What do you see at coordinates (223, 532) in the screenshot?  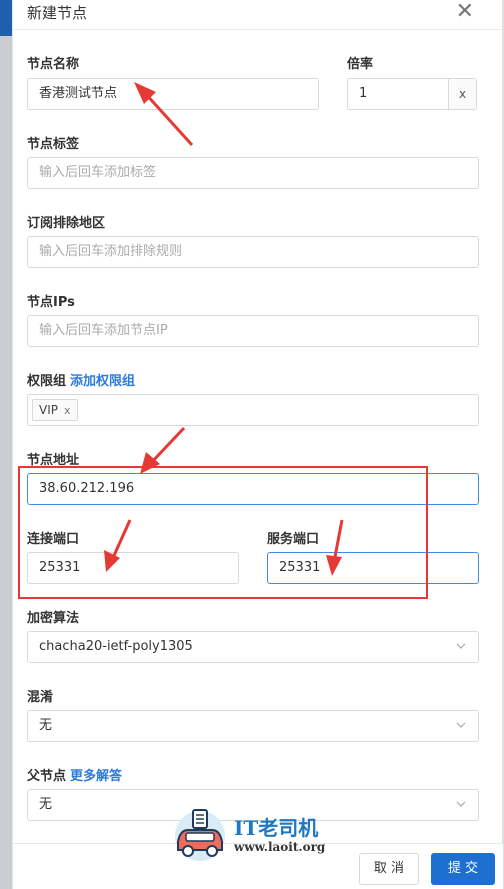 I see `annotation-highlight-box` at bounding box center [223, 532].